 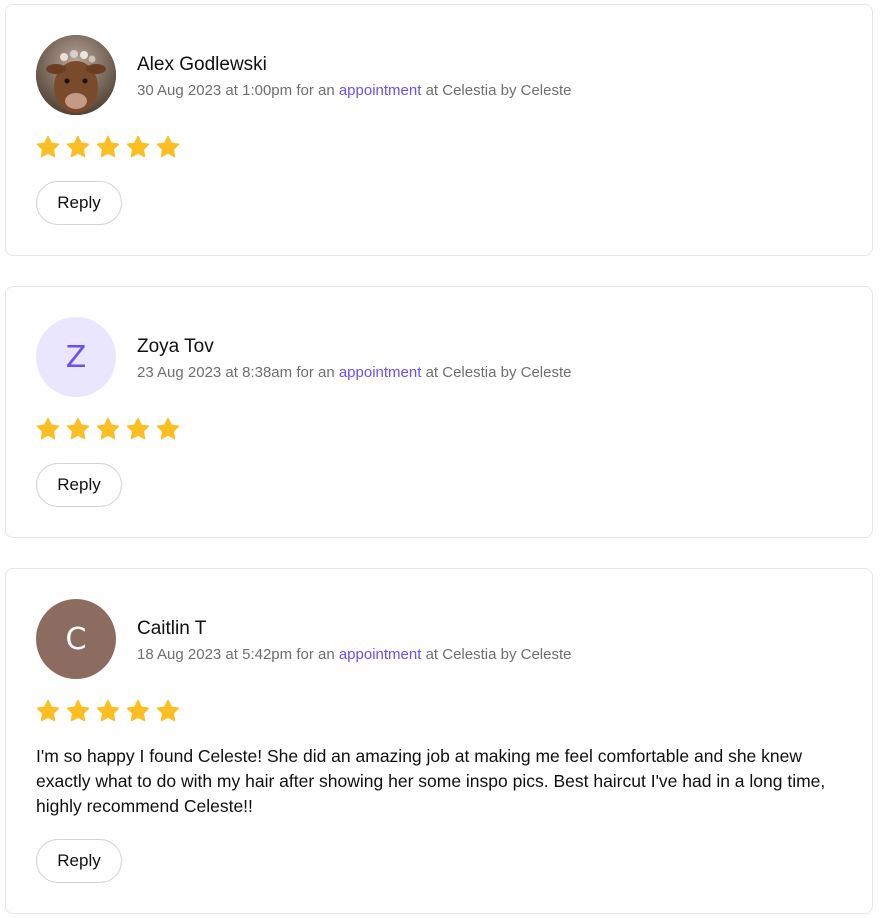 I want to click on avatar: C, so click(x=76, y=639).